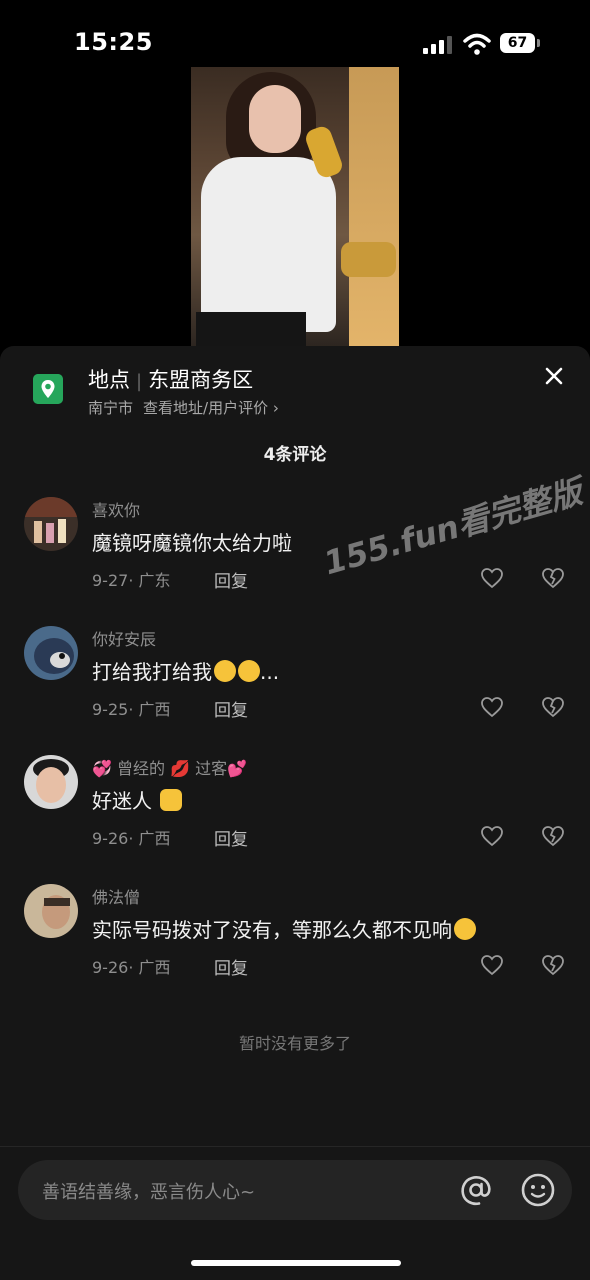  What do you see at coordinates (437, 45) in the screenshot?
I see `cellular-signal-icon` at bounding box center [437, 45].